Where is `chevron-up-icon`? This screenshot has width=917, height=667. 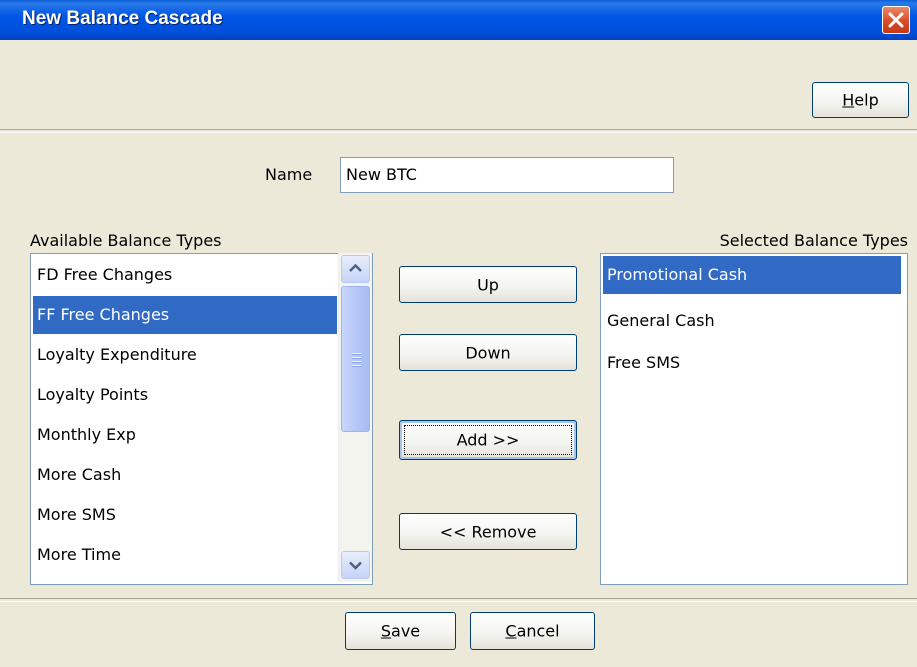
chevron-up-icon is located at coordinates (355, 267).